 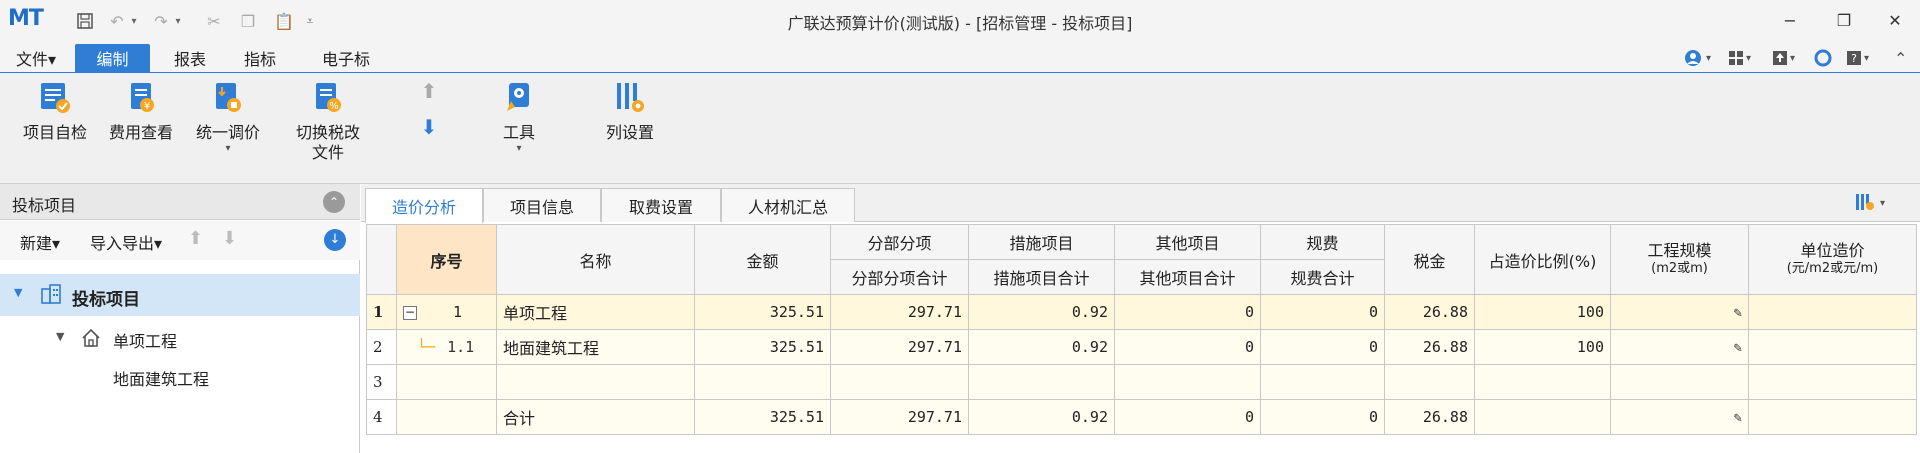 I want to click on menu-tab-report: 报表, so click(x=190, y=58).